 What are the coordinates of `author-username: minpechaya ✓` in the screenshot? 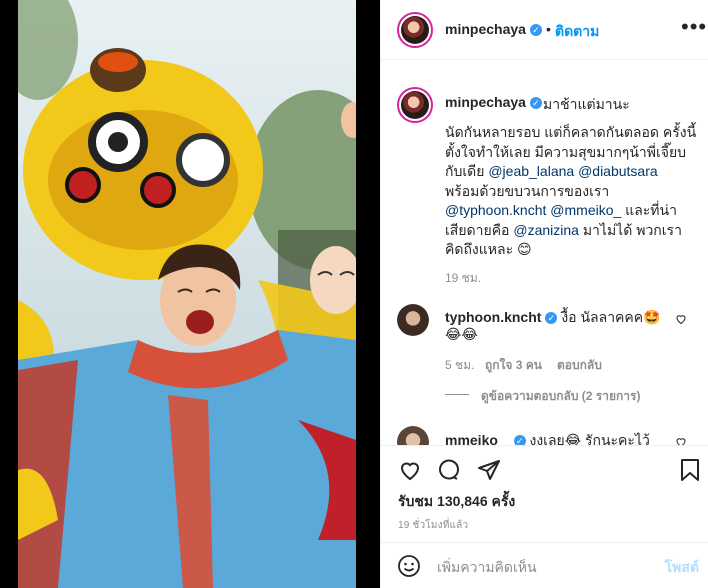 It's located at (493, 29).